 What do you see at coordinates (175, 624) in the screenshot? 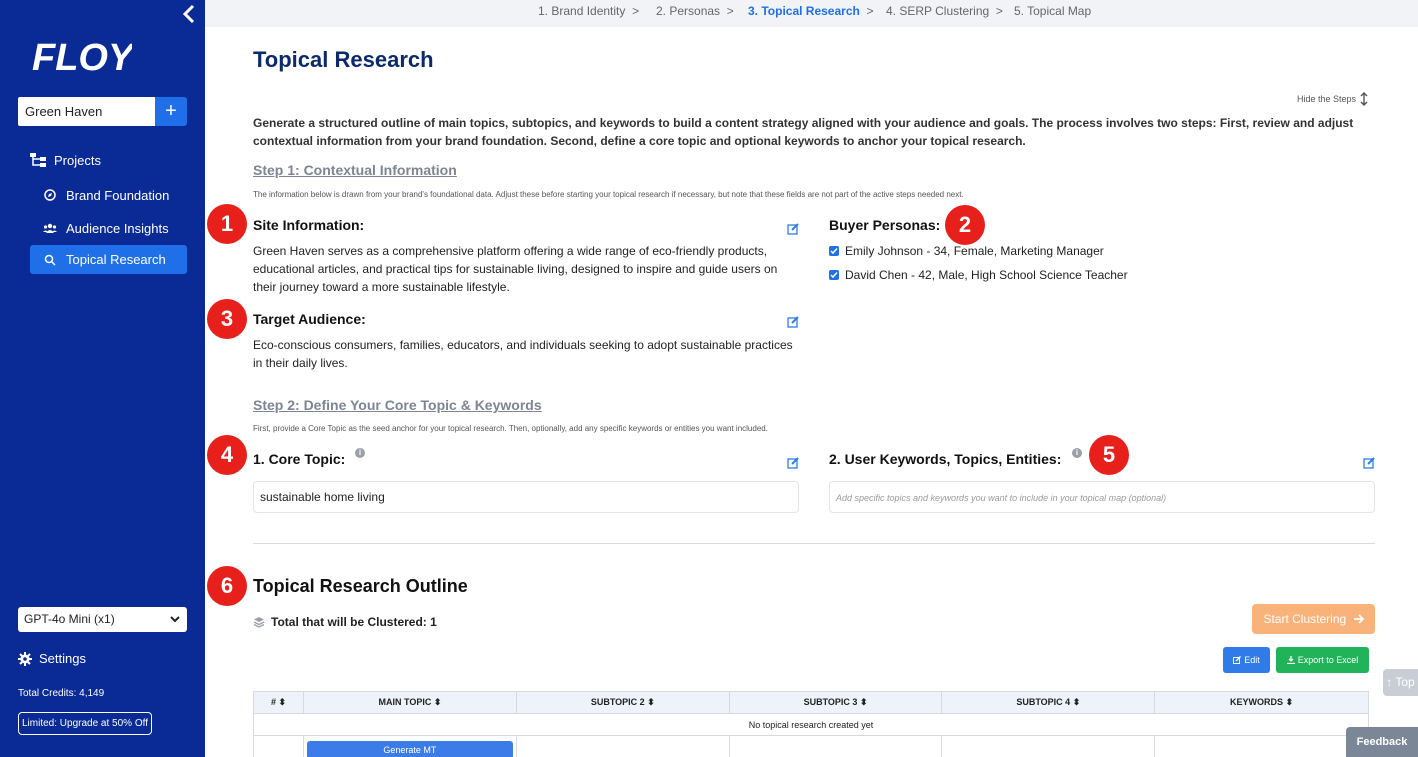
I see `chevron-down-icon` at bounding box center [175, 624].